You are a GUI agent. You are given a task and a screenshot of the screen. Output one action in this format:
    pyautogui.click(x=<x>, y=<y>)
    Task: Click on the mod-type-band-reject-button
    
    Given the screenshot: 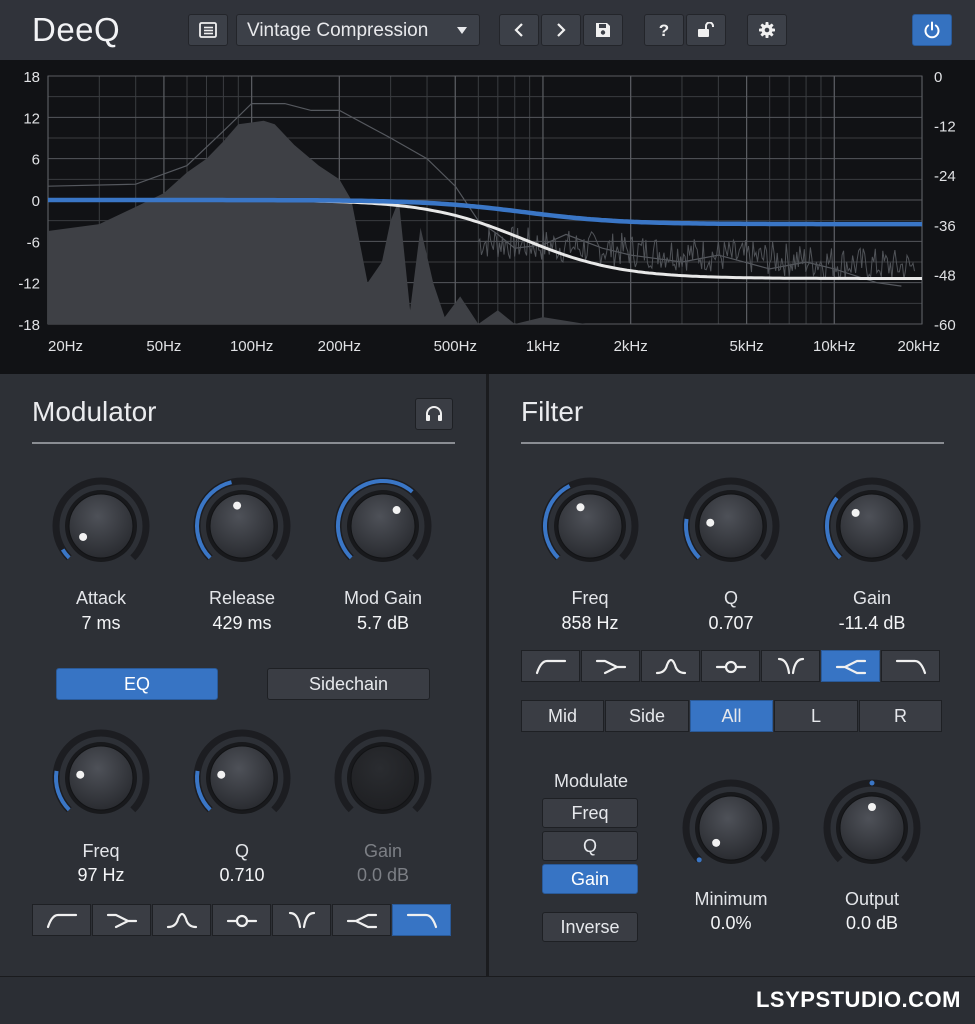 What is the action you would take?
    pyautogui.click(x=301, y=920)
    